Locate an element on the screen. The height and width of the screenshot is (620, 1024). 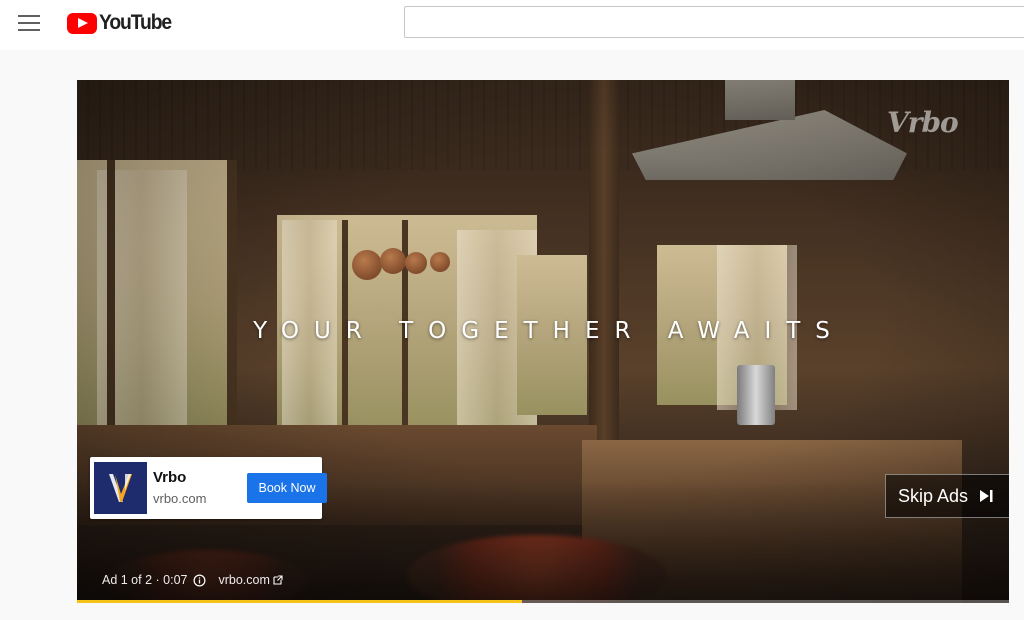
ad-card: Vrbo vrbo.com Book Now is located at coordinates (208, 488).